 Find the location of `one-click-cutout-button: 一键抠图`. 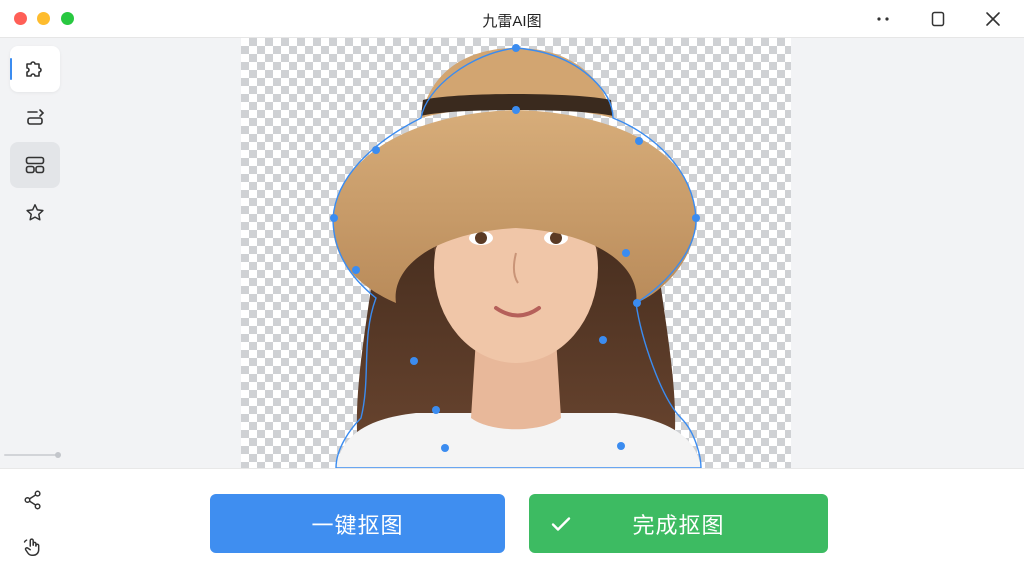

one-click-cutout-button: 一键抠图 is located at coordinates (357, 523).